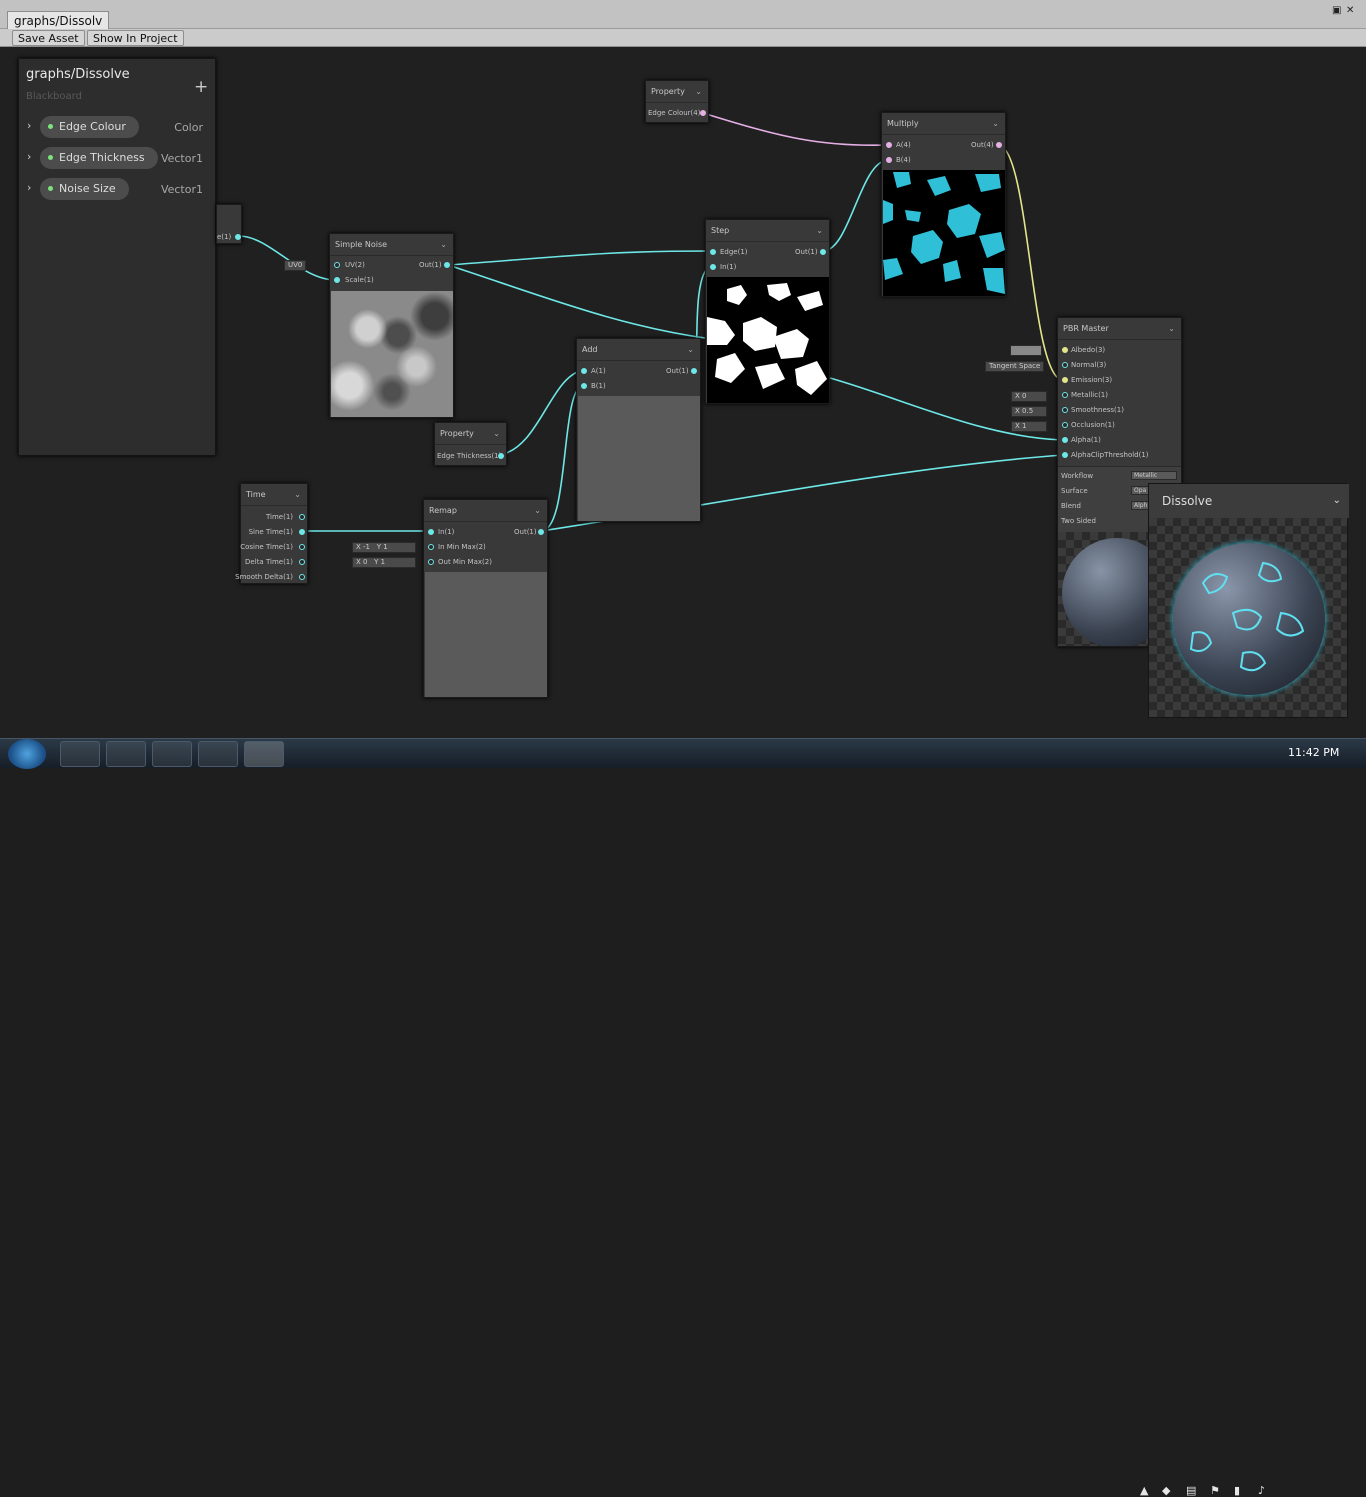 Image resolution: width=1366 pixels, height=1497 pixels. Describe the element at coordinates (391, 245) in the screenshot. I see `node-title: Simple Noise ⌄` at that location.